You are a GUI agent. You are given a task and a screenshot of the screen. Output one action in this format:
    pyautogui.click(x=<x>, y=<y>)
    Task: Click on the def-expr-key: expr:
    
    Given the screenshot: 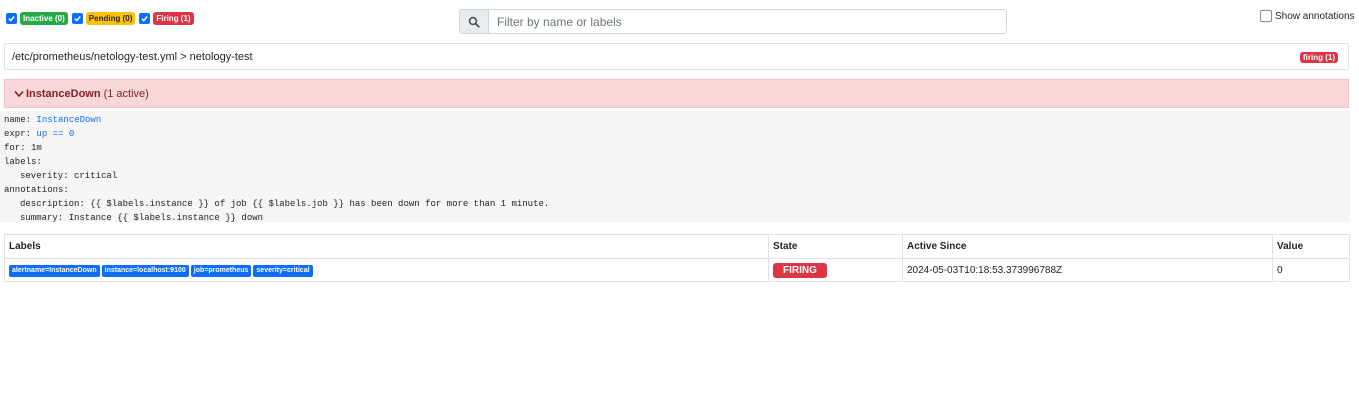 What is the action you would take?
    pyautogui.click(x=18, y=134)
    